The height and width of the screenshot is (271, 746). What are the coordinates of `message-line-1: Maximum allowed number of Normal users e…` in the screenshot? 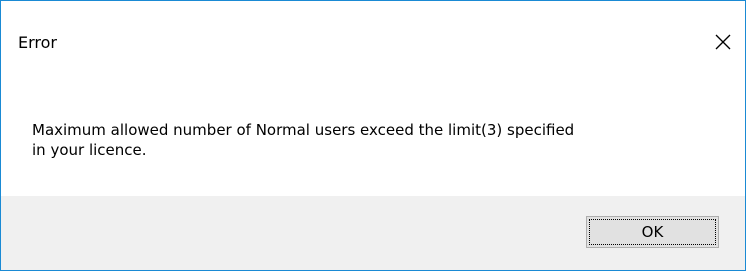 It's located at (303, 130).